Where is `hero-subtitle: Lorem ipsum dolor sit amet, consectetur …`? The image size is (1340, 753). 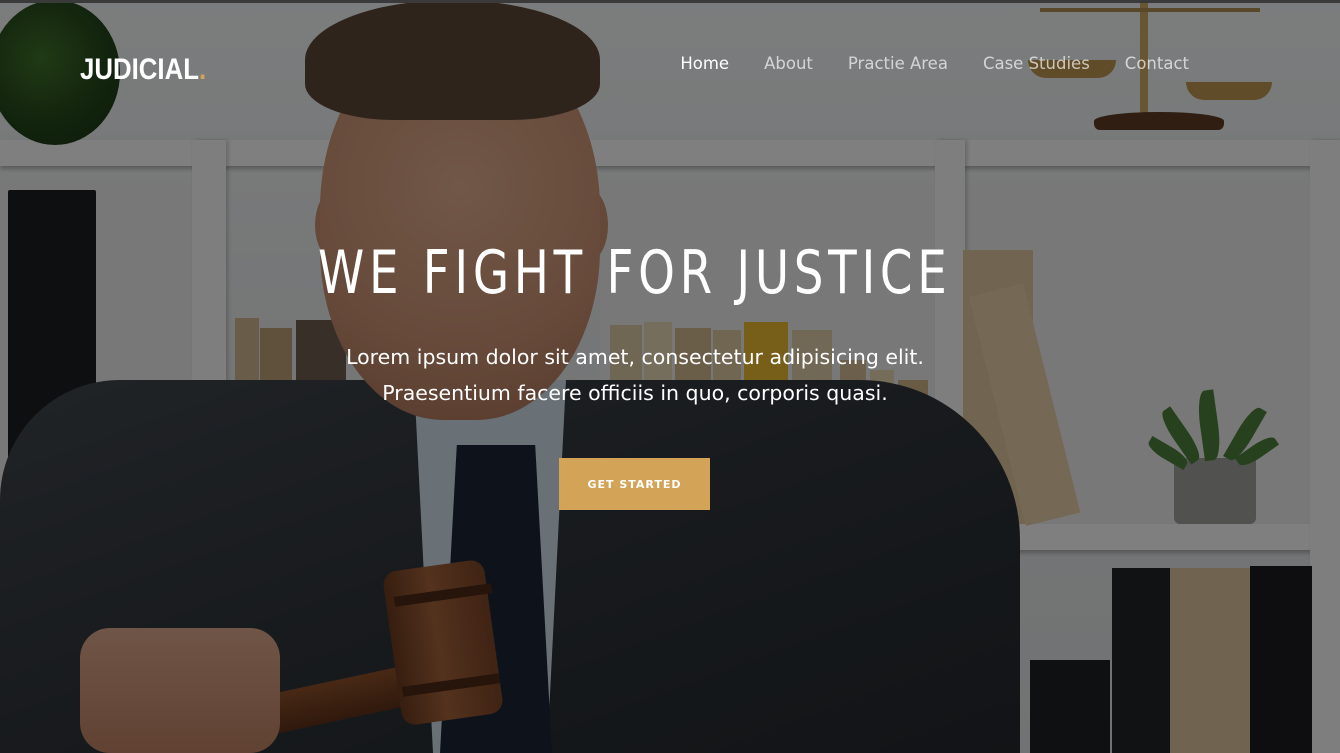
hero-subtitle: Lorem ipsum dolor sit amet, consectetur … is located at coordinates (635, 375).